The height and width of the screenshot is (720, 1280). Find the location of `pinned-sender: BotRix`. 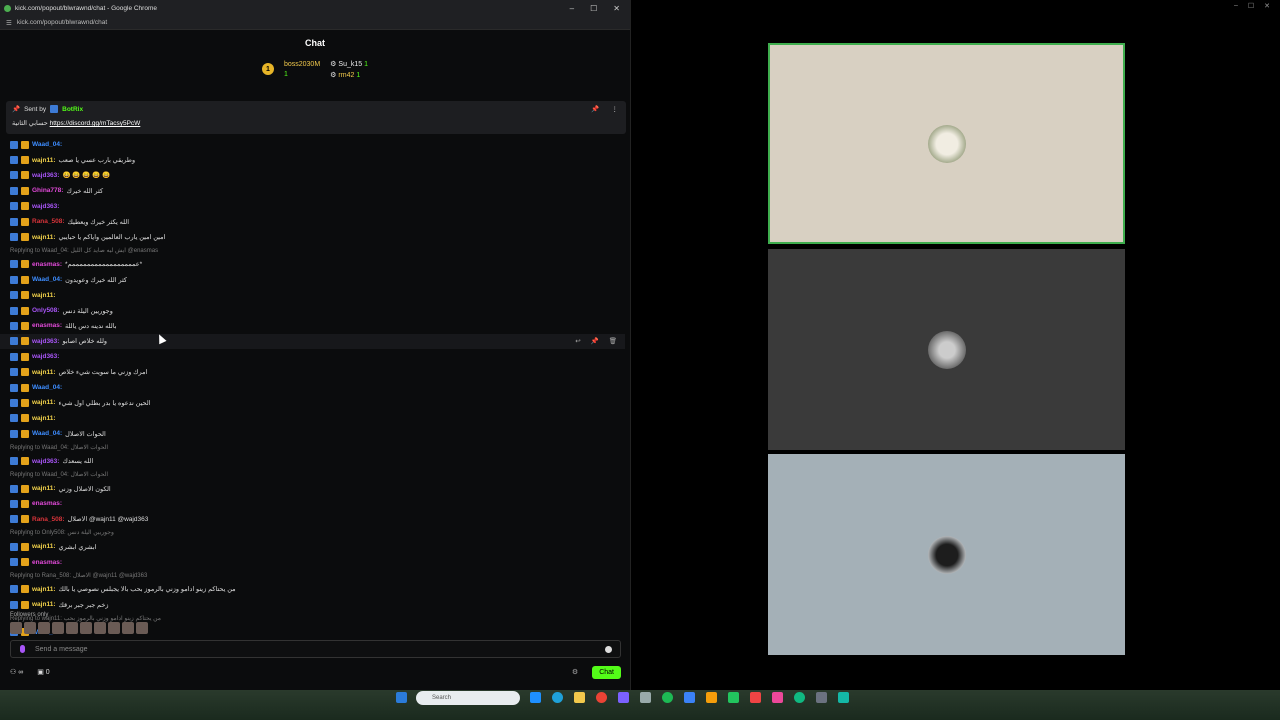

pinned-sender: BotRix is located at coordinates (72, 109).